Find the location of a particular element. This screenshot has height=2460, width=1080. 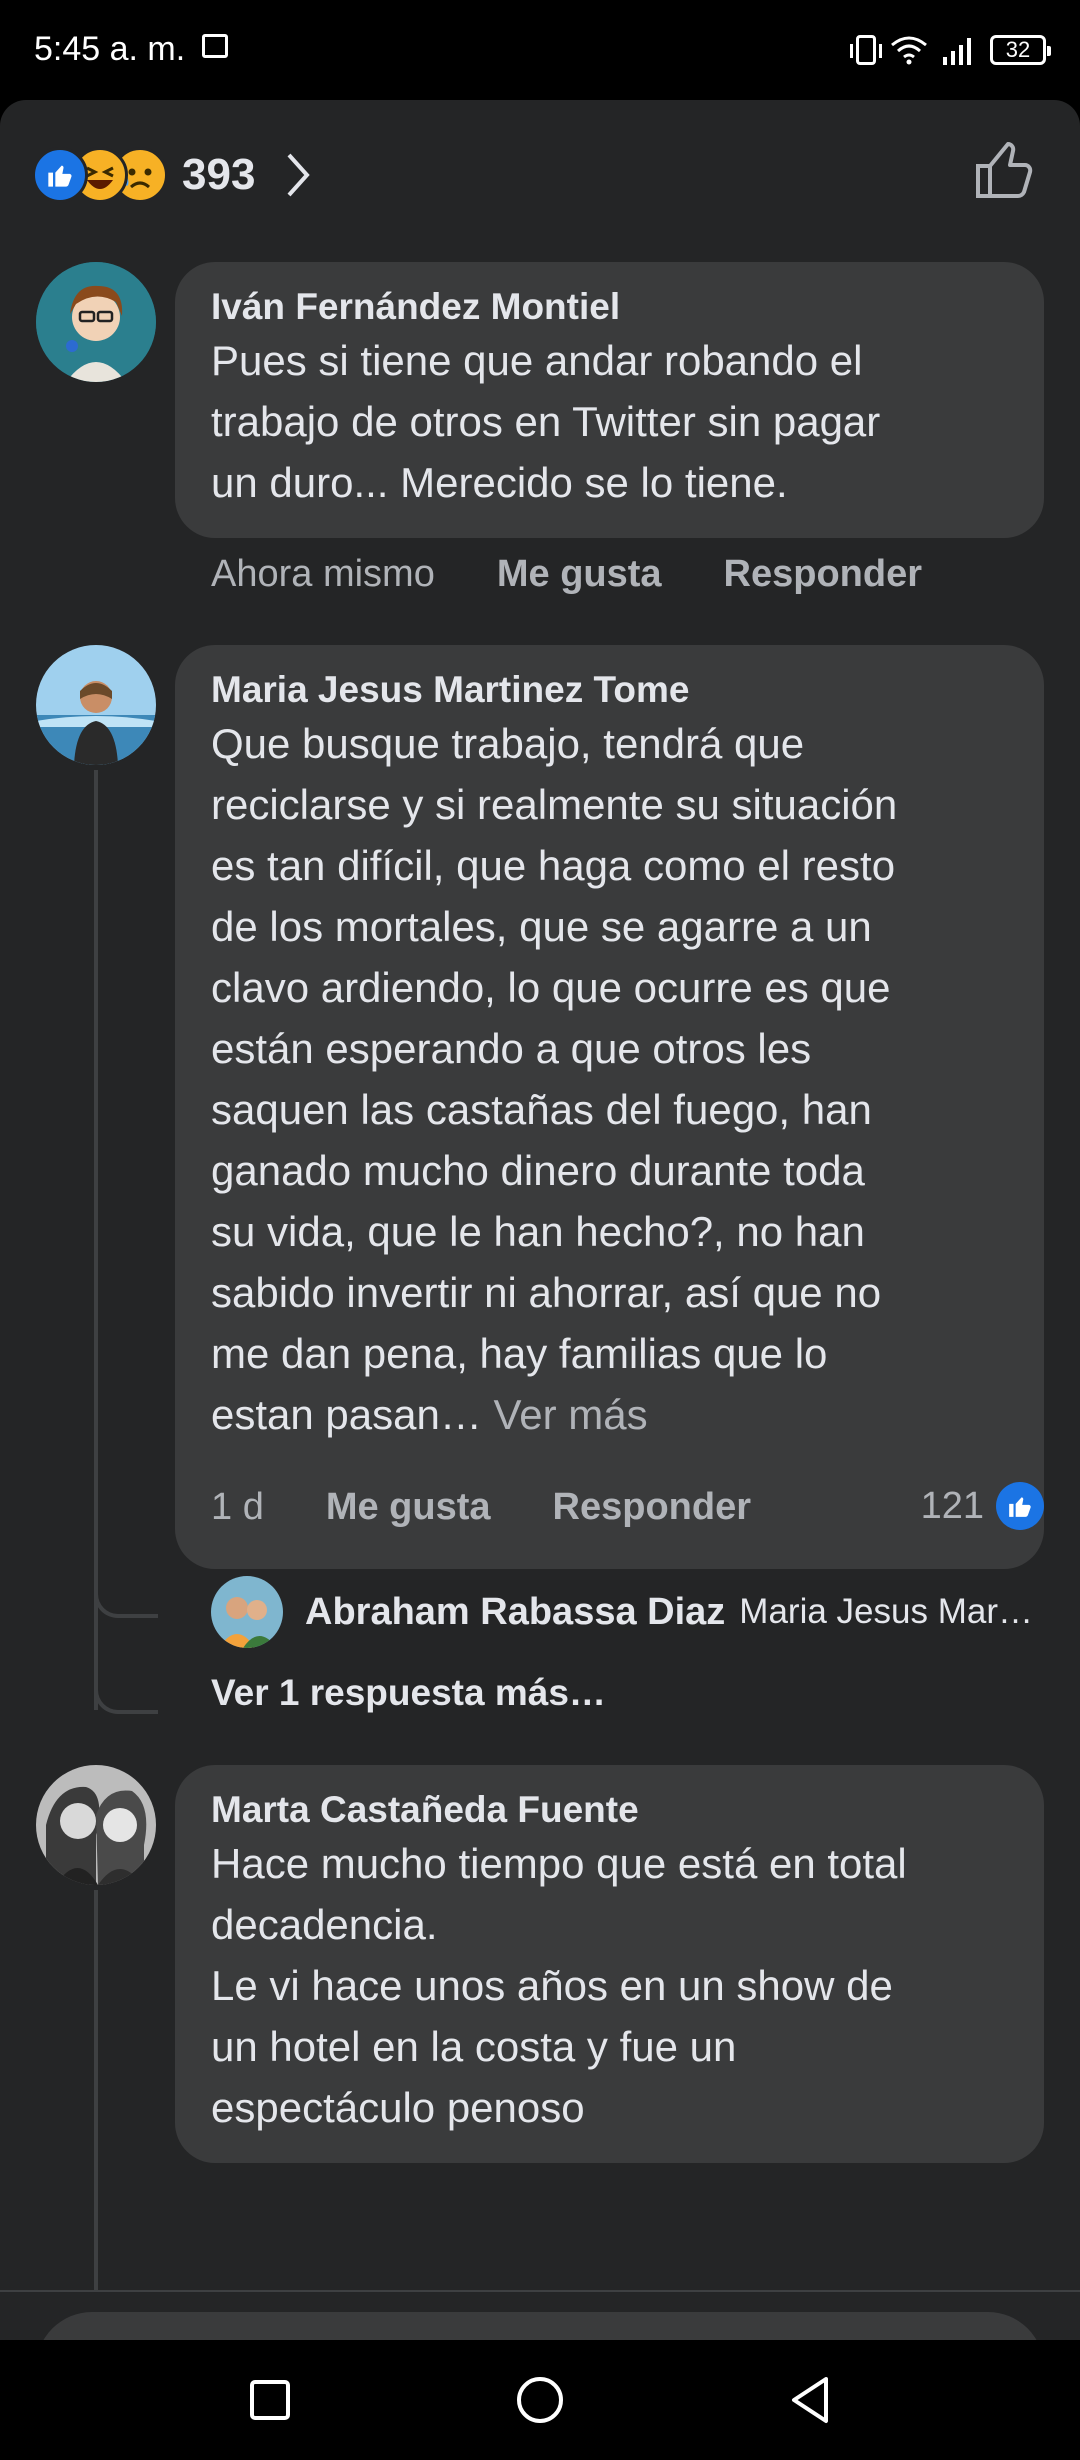

comment-author: Maria Jesus Martinez Tome is located at coordinates (609, 690).